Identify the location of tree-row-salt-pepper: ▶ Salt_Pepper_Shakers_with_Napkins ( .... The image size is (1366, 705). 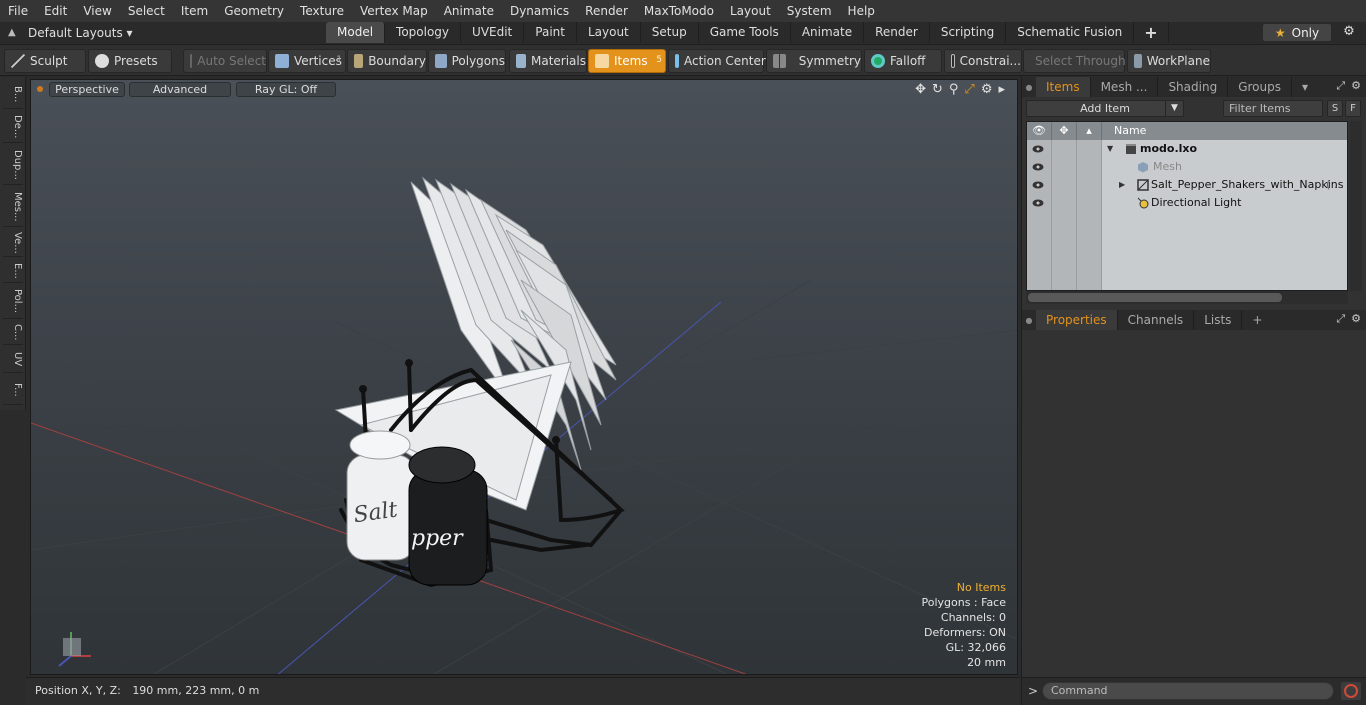
(1187, 185).